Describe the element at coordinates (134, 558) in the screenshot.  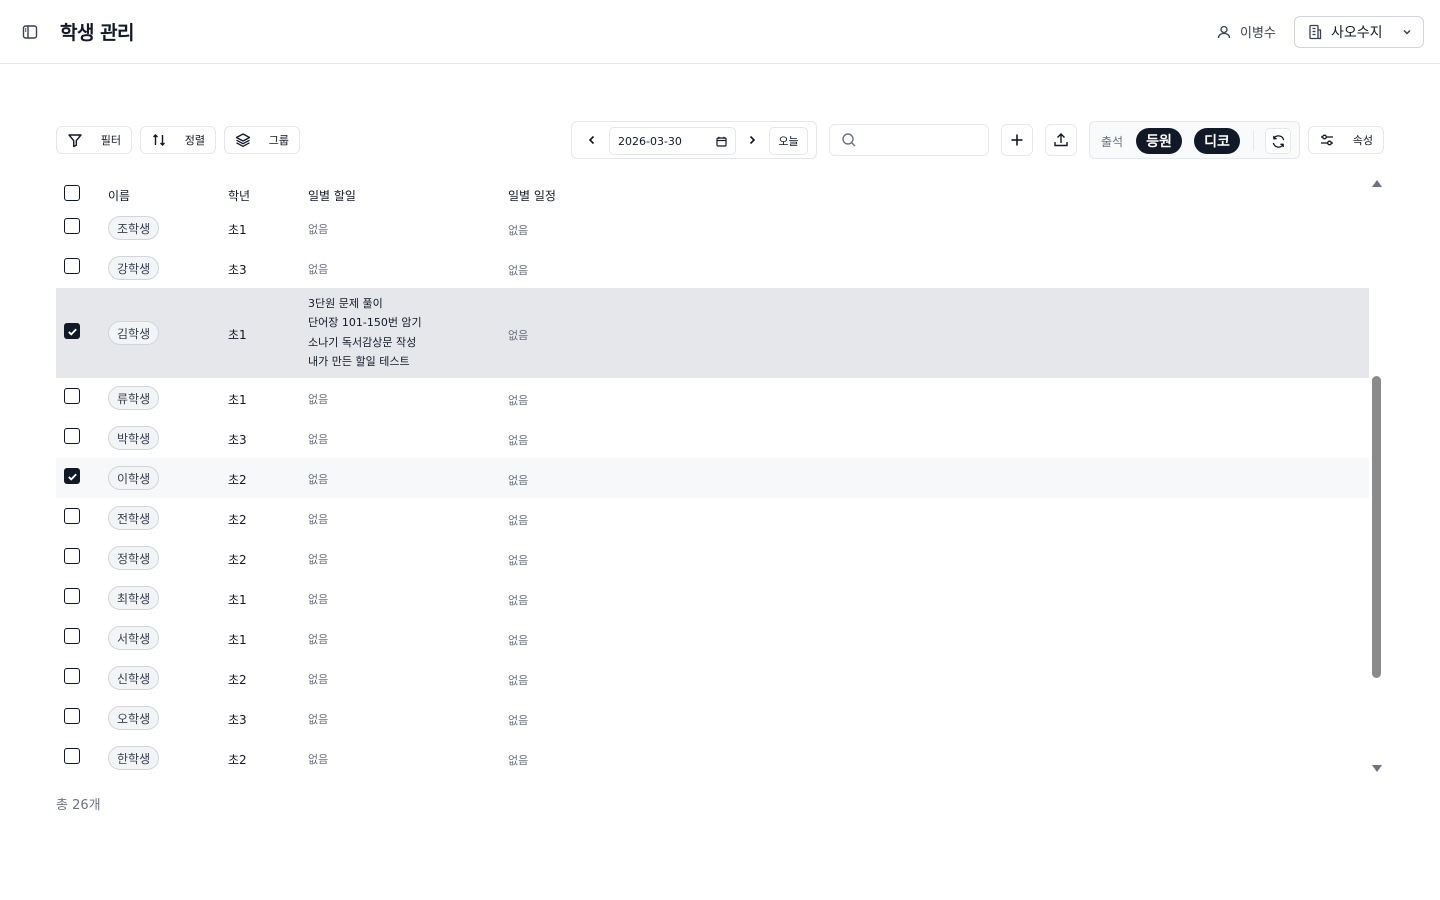
I see `student-name-chip: 정학생` at that location.